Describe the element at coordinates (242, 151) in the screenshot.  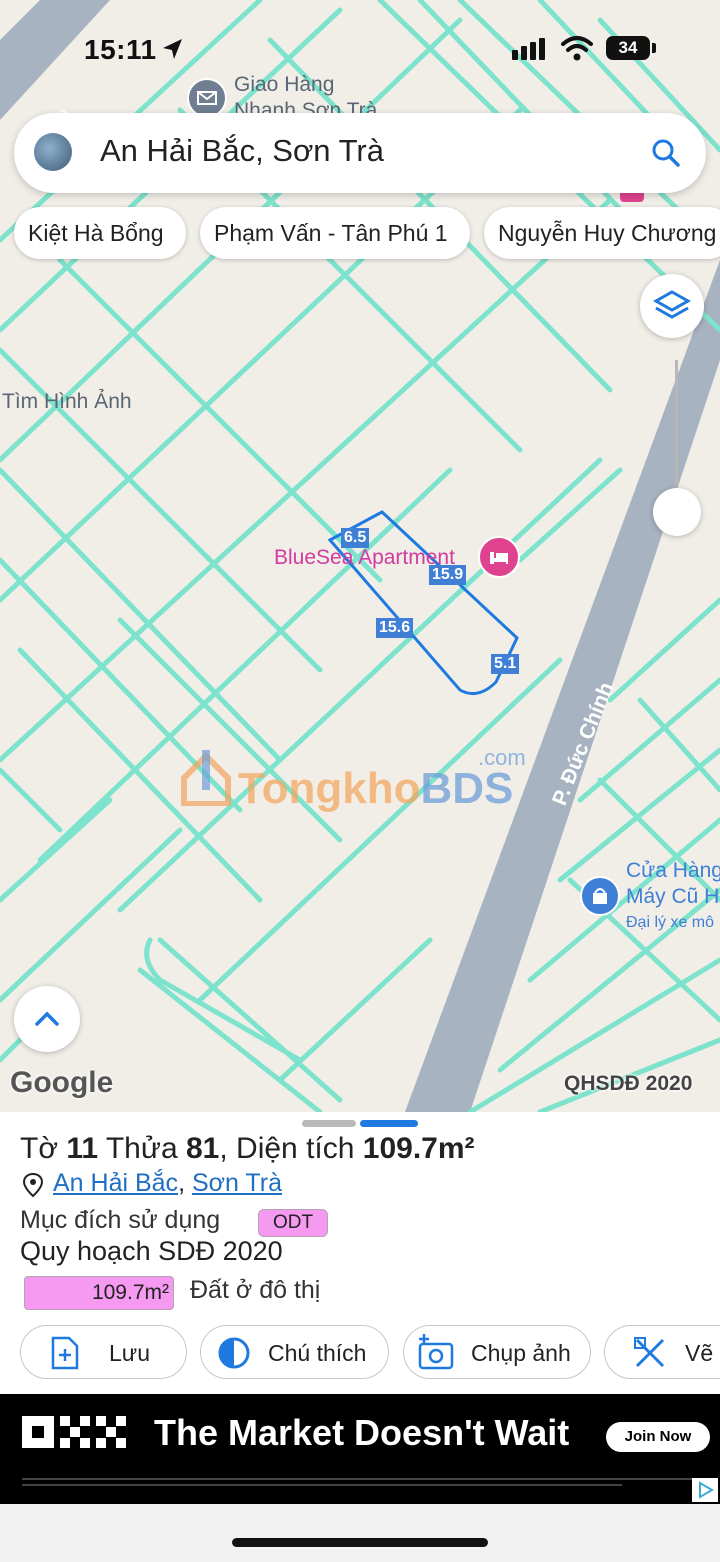
I see `search-input: An Hải Bắc, Sơn Trà` at that location.